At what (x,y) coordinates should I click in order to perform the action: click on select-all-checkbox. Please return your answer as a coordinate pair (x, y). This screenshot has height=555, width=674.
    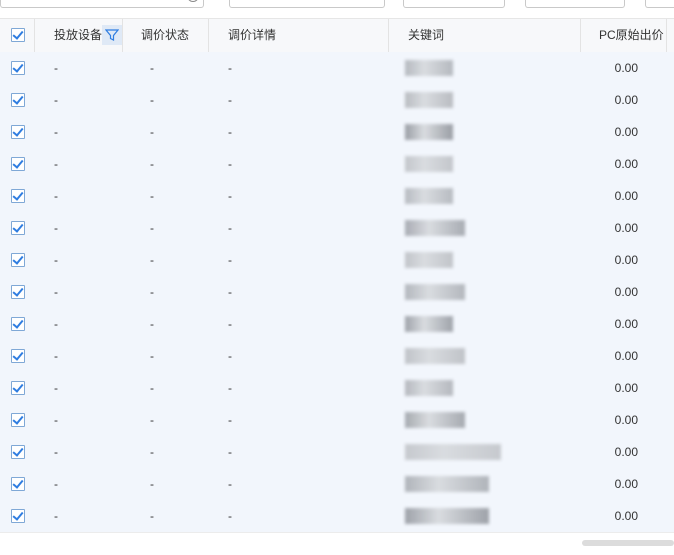
    Looking at the image, I should click on (18, 35).